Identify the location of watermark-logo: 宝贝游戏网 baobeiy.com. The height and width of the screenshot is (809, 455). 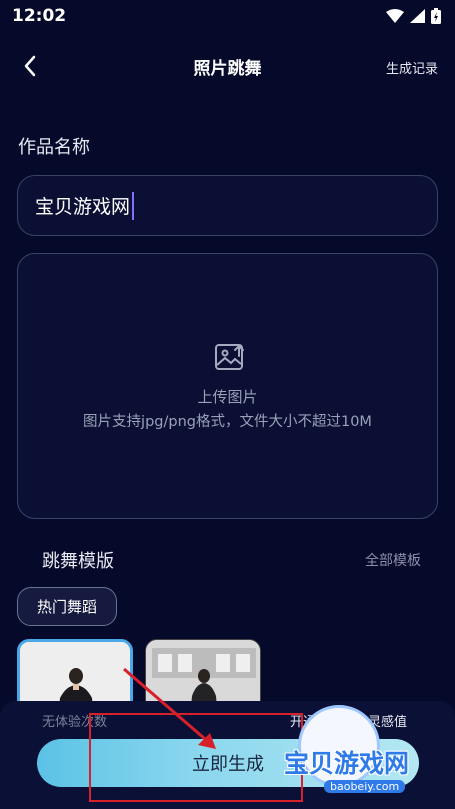
(367, 754).